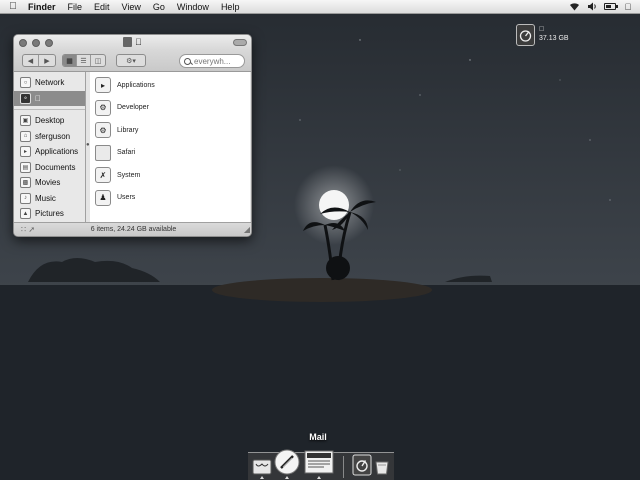 This screenshot has height=480, width=640. Describe the element at coordinates (170, 198) in the screenshot. I see `list-item: ♟ Users` at that location.